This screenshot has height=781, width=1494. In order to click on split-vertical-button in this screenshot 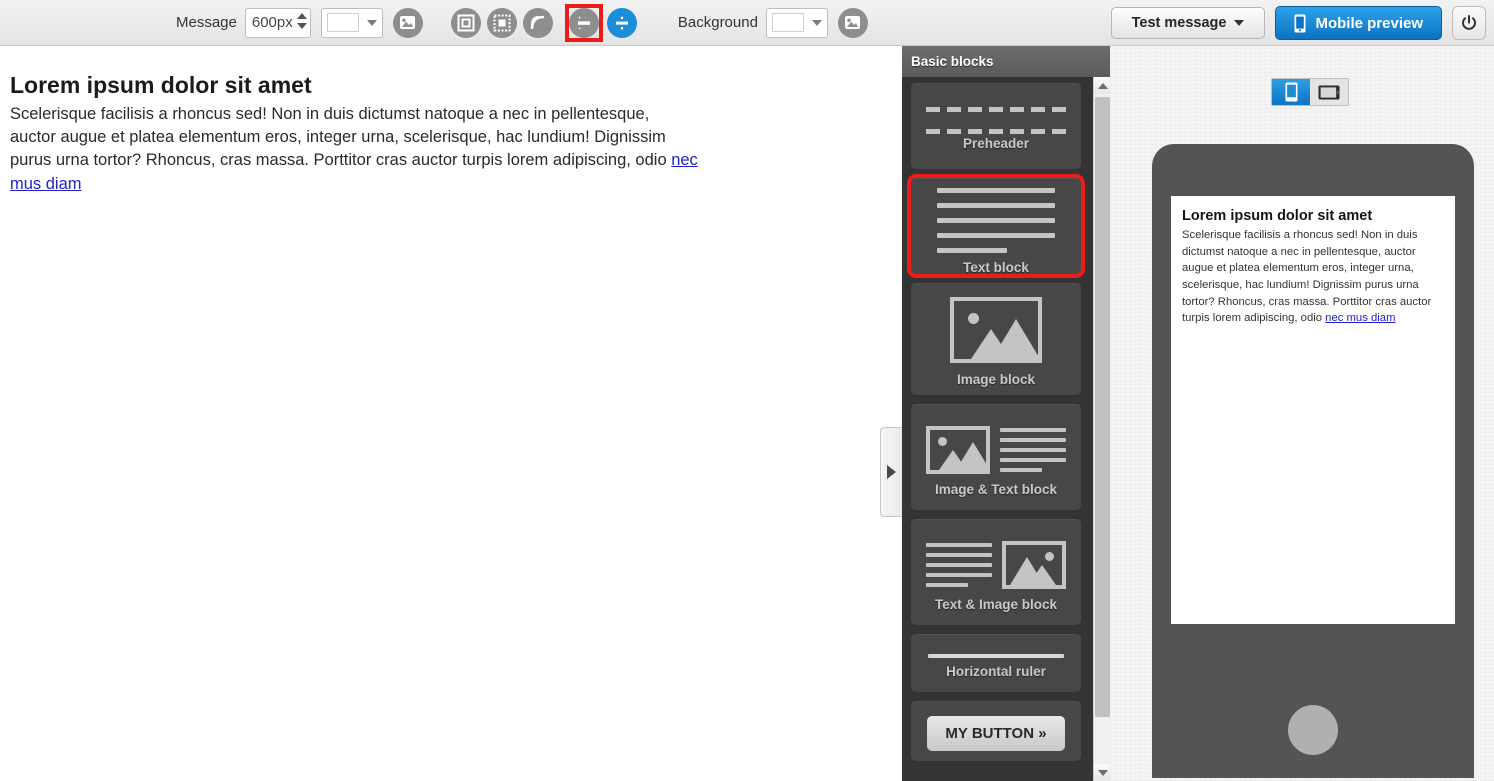, I will do `click(621, 22)`.